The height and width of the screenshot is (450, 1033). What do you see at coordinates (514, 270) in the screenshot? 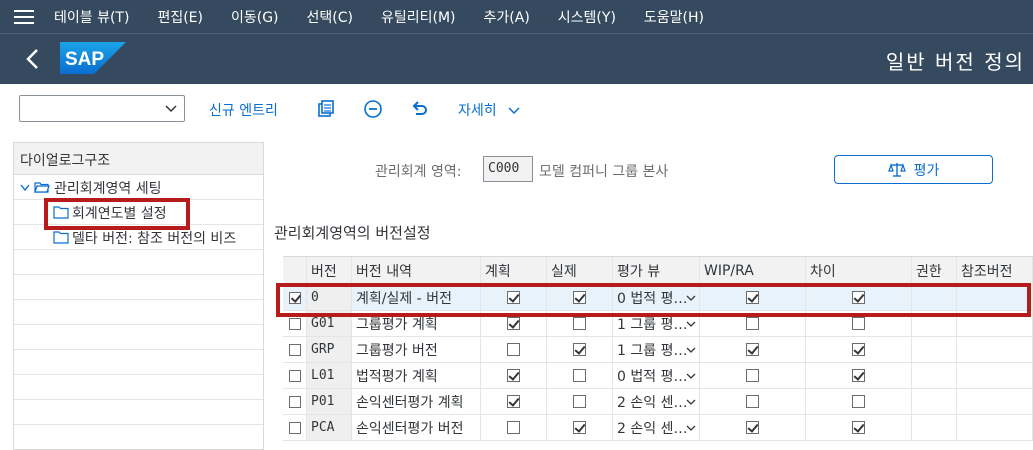
I see `column-header-plan: 계획` at bounding box center [514, 270].